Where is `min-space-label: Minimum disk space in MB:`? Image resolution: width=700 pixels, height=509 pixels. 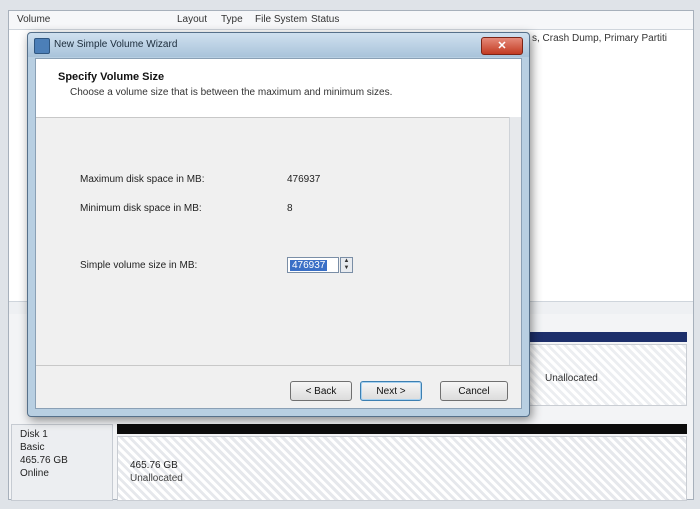
min-space-label: Minimum disk space in MB: is located at coordinates (141, 208).